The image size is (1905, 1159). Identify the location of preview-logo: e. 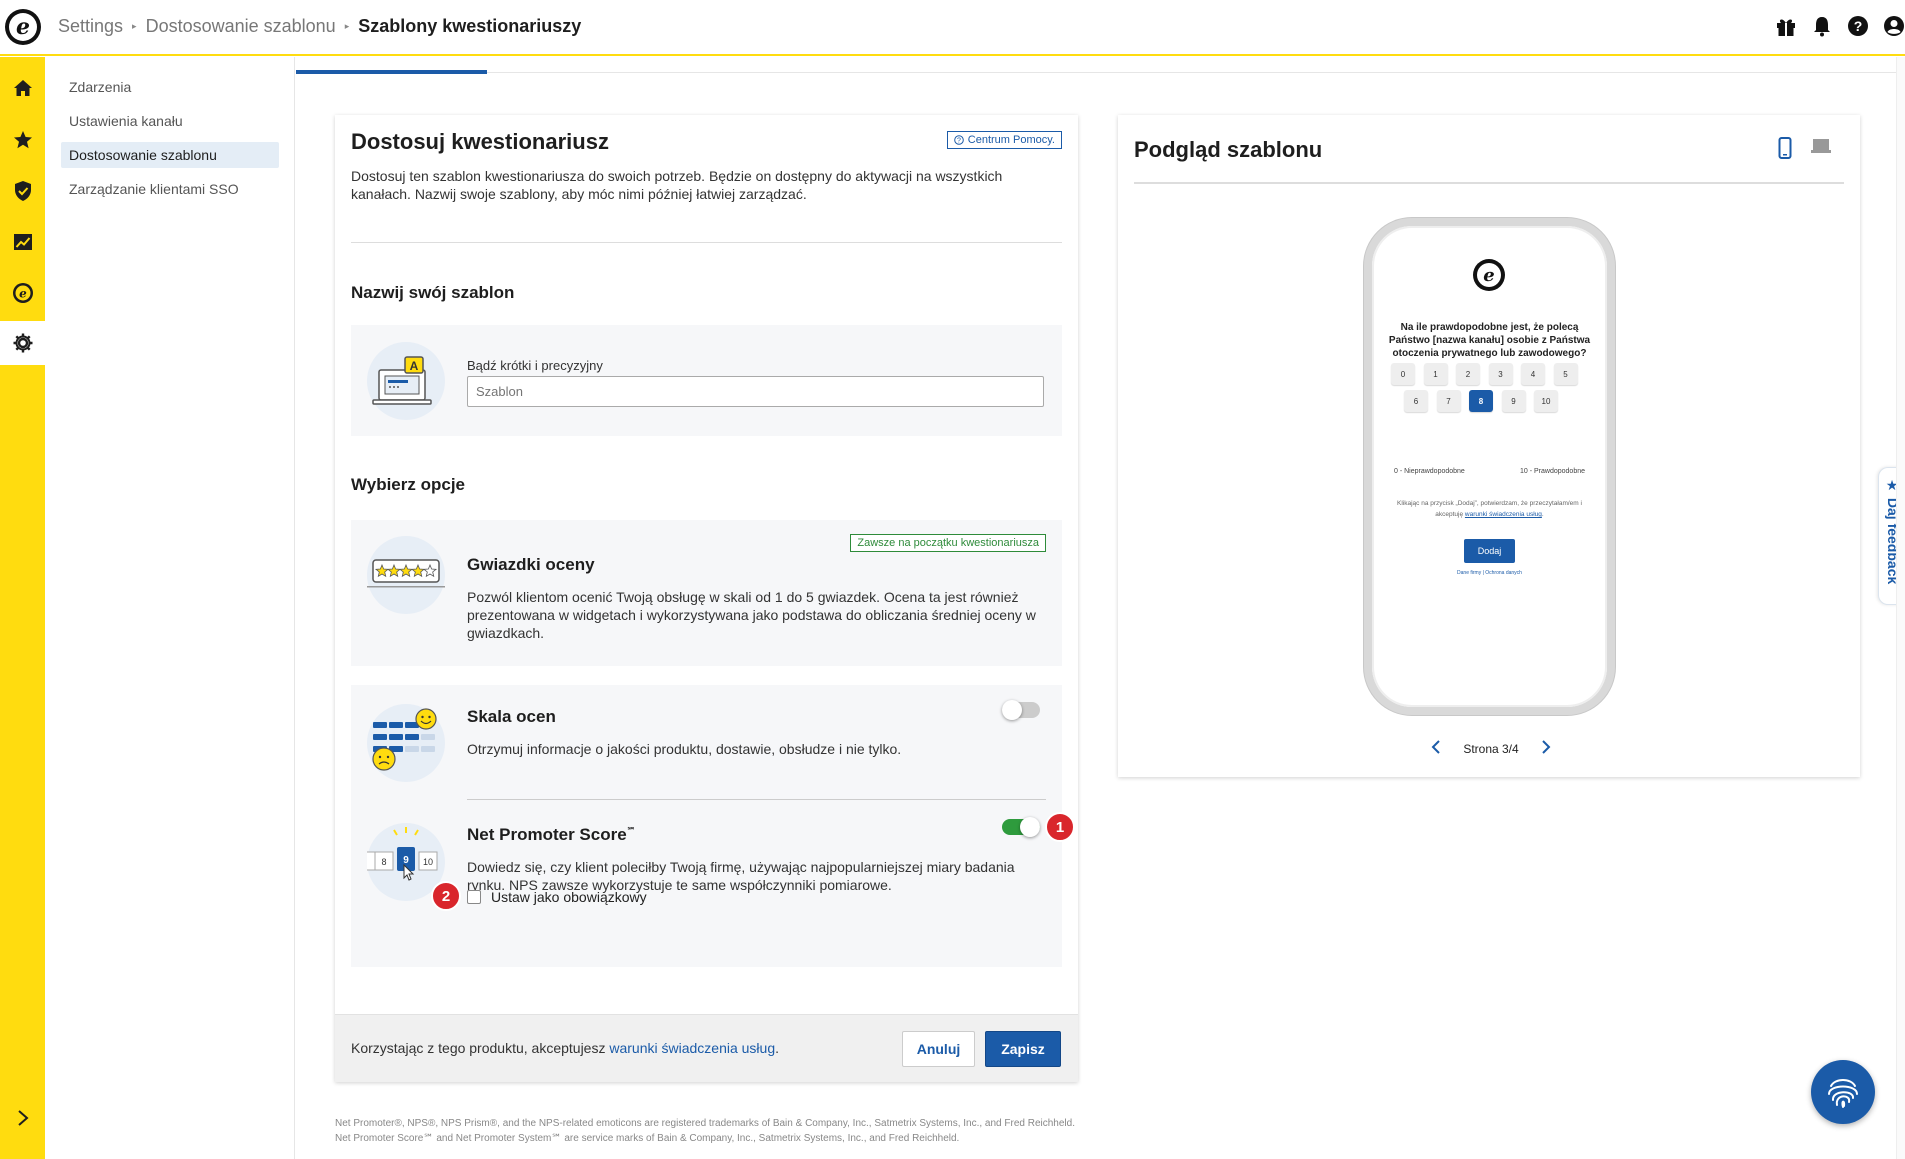
(1489, 275).